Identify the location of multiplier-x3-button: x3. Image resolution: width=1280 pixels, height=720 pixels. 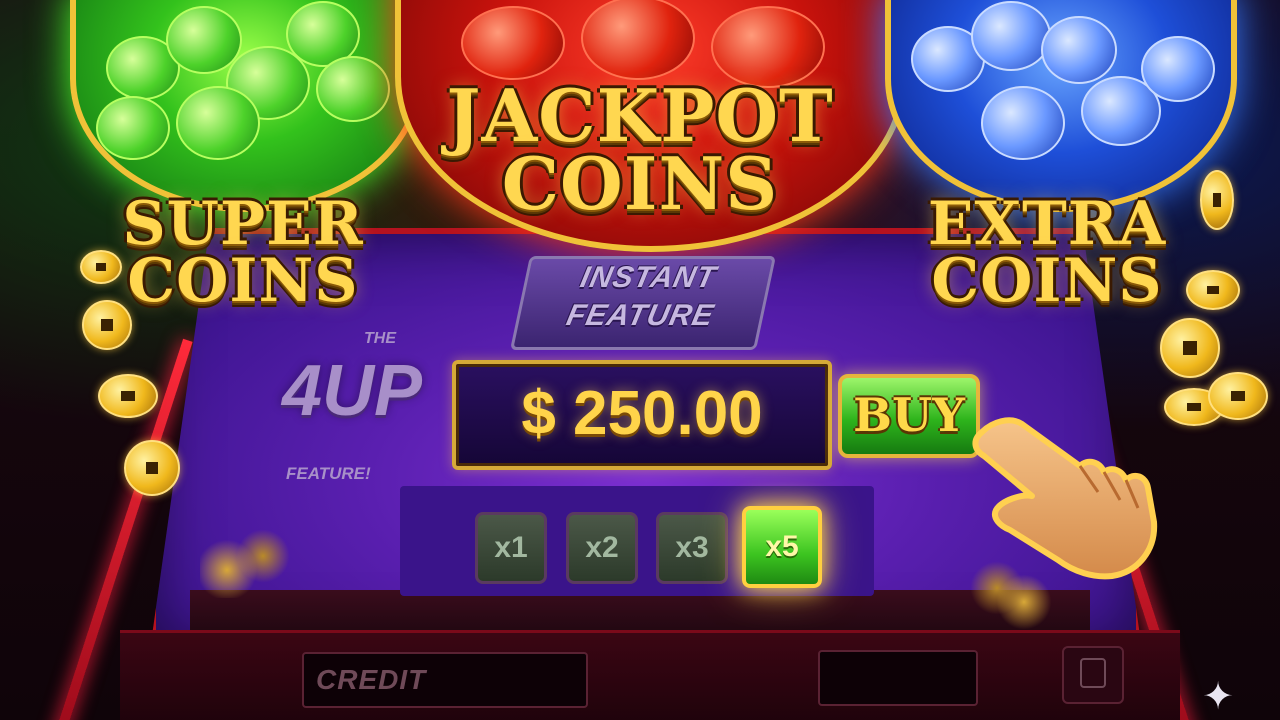
(692, 548).